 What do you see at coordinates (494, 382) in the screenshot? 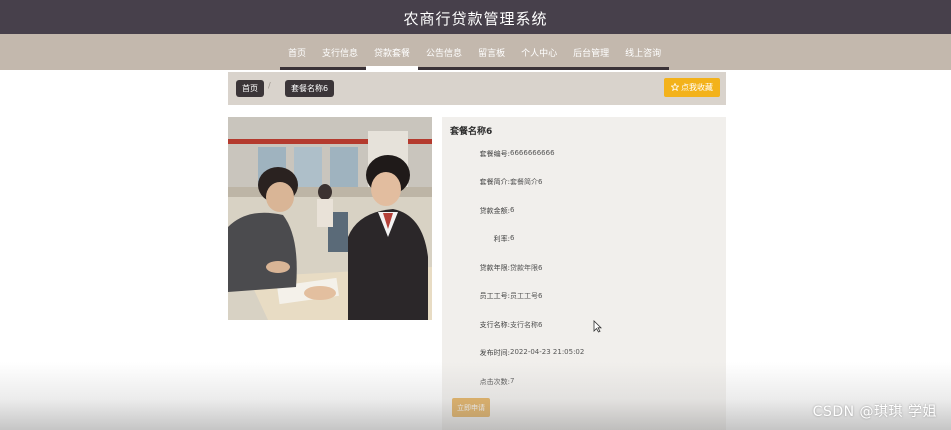
I see `field-label: 点击次数:` at bounding box center [494, 382].